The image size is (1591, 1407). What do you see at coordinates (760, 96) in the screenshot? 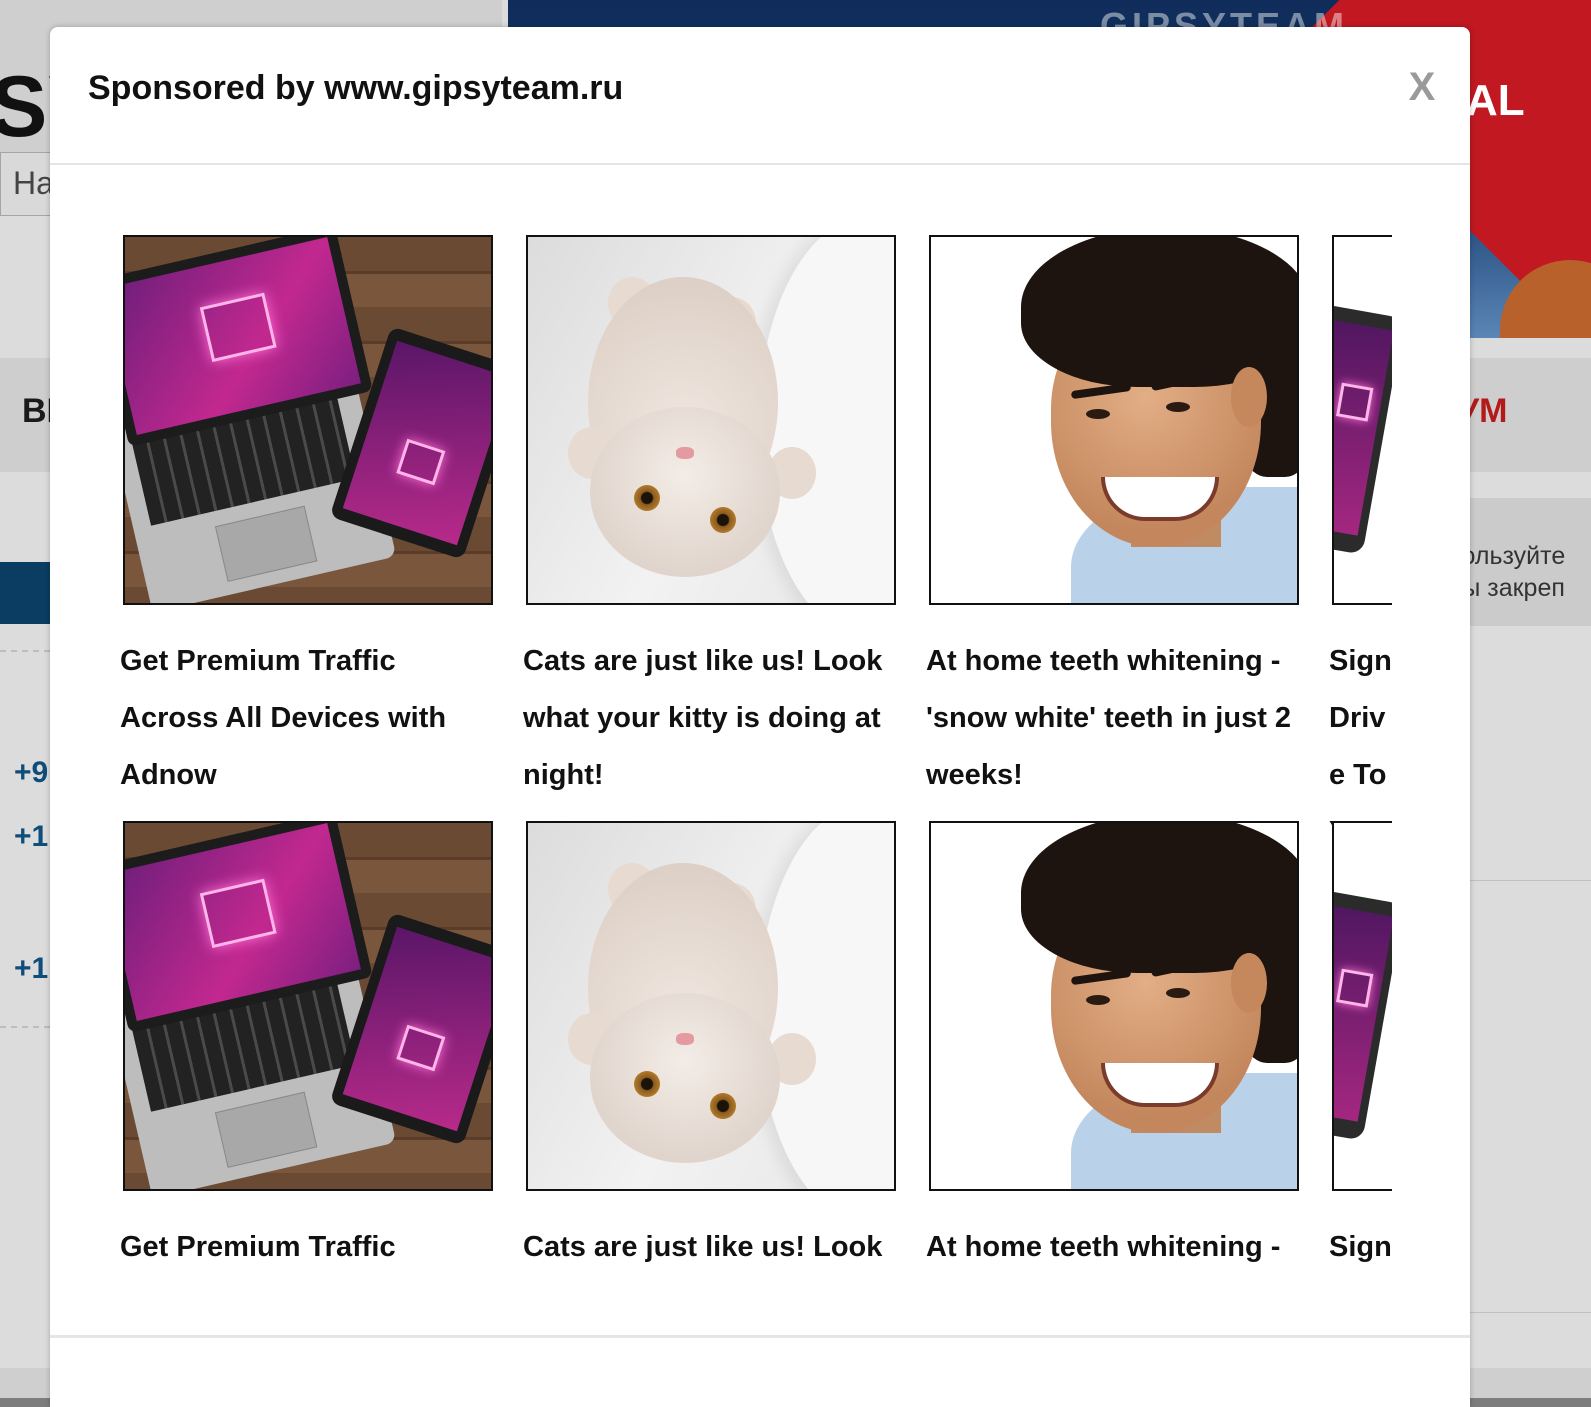
I see `modal-header: Sponsored by www.gipsyteam.ru X` at bounding box center [760, 96].